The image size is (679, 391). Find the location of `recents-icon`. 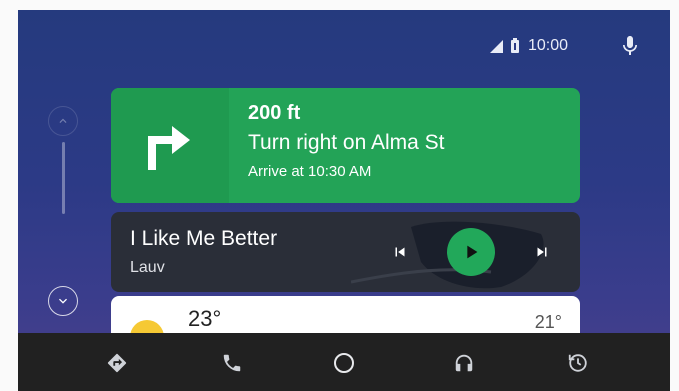

recents-icon is located at coordinates (577, 363).